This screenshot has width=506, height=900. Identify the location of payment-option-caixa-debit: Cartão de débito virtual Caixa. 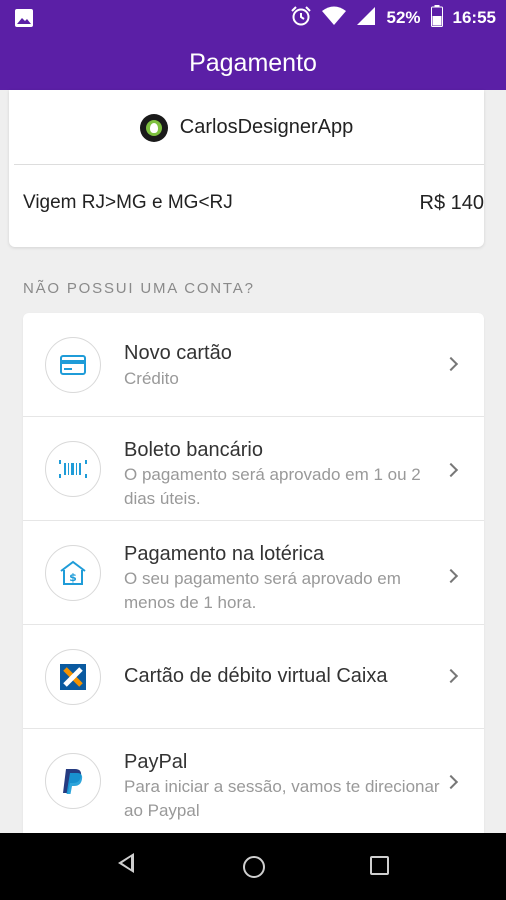
(253, 677).